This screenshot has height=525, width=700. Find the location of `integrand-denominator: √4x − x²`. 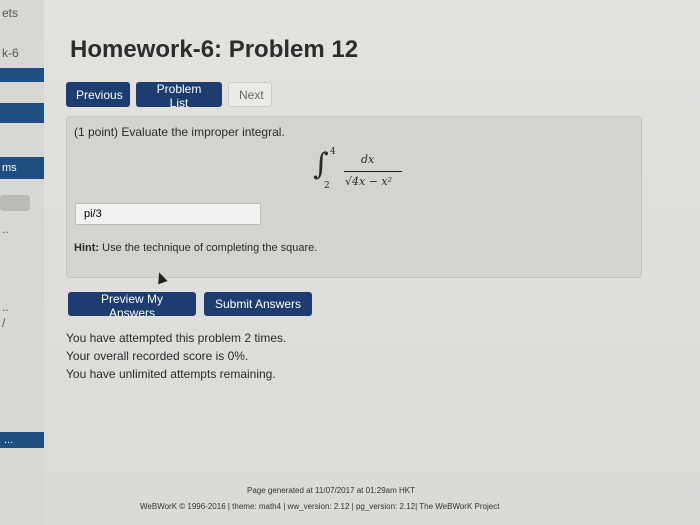

integrand-denominator: √4x − x² is located at coordinates (369, 181).